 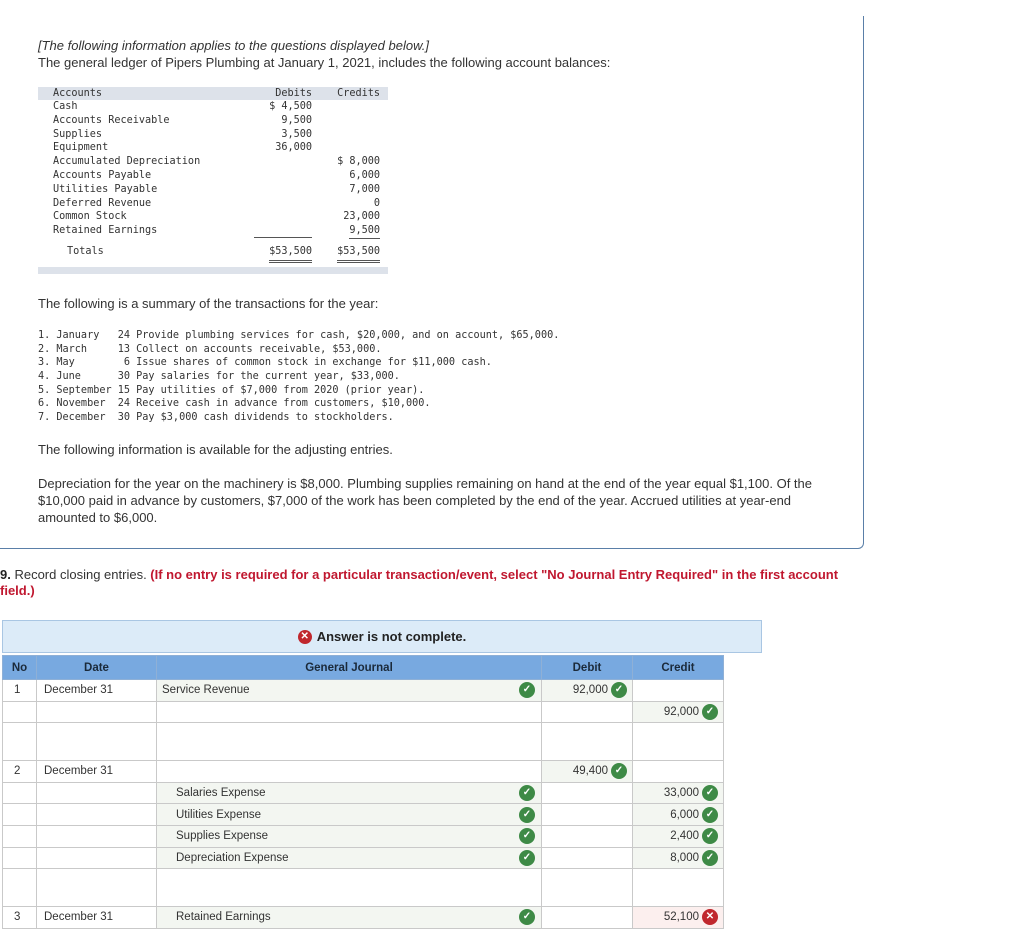 I want to click on account-field: Utilities Expense ✓, so click(x=349, y=814).